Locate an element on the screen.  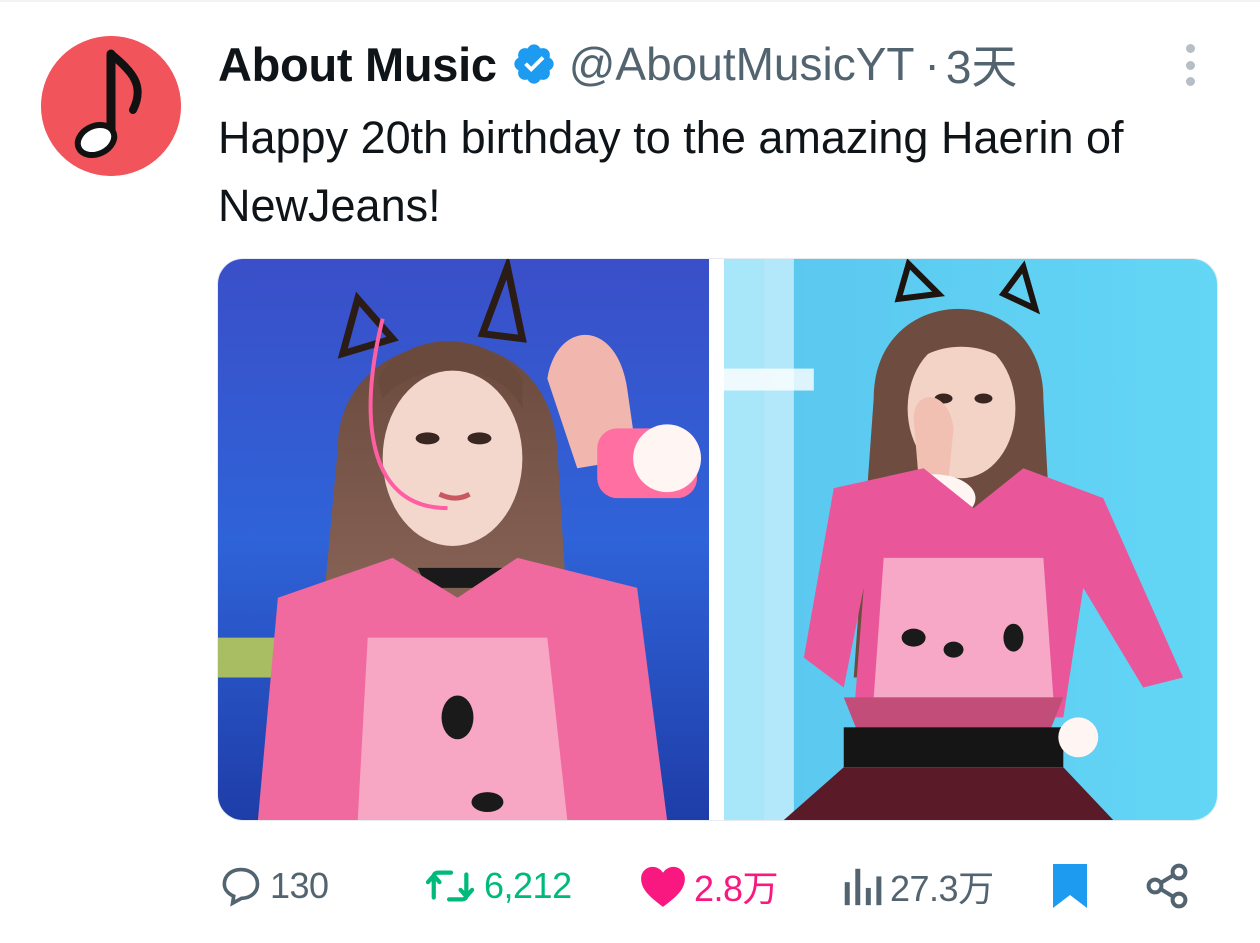
bookmark-icon is located at coordinates (1070, 886).